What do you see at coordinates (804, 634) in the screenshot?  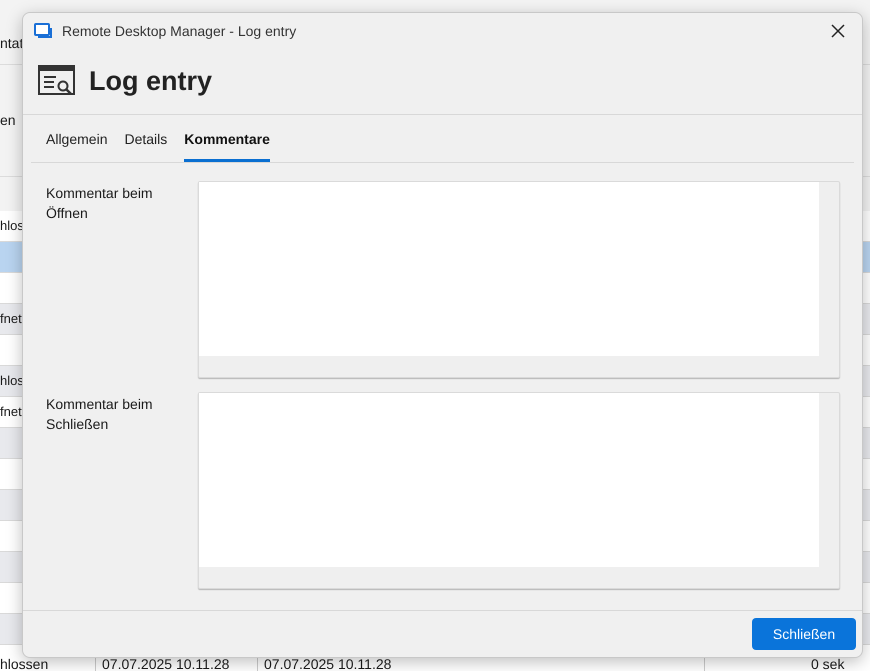 I see `close-dialog-button: Schließen` at bounding box center [804, 634].